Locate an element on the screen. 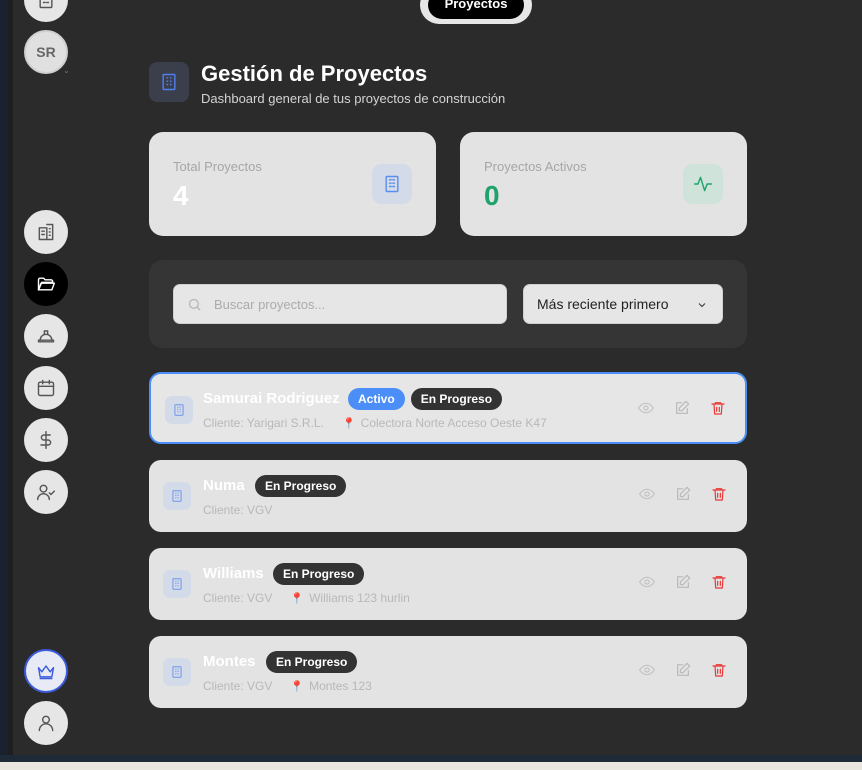 The height and width of the screenshot is (770, 862). calendar-icon is located at coordinates (46, 388).